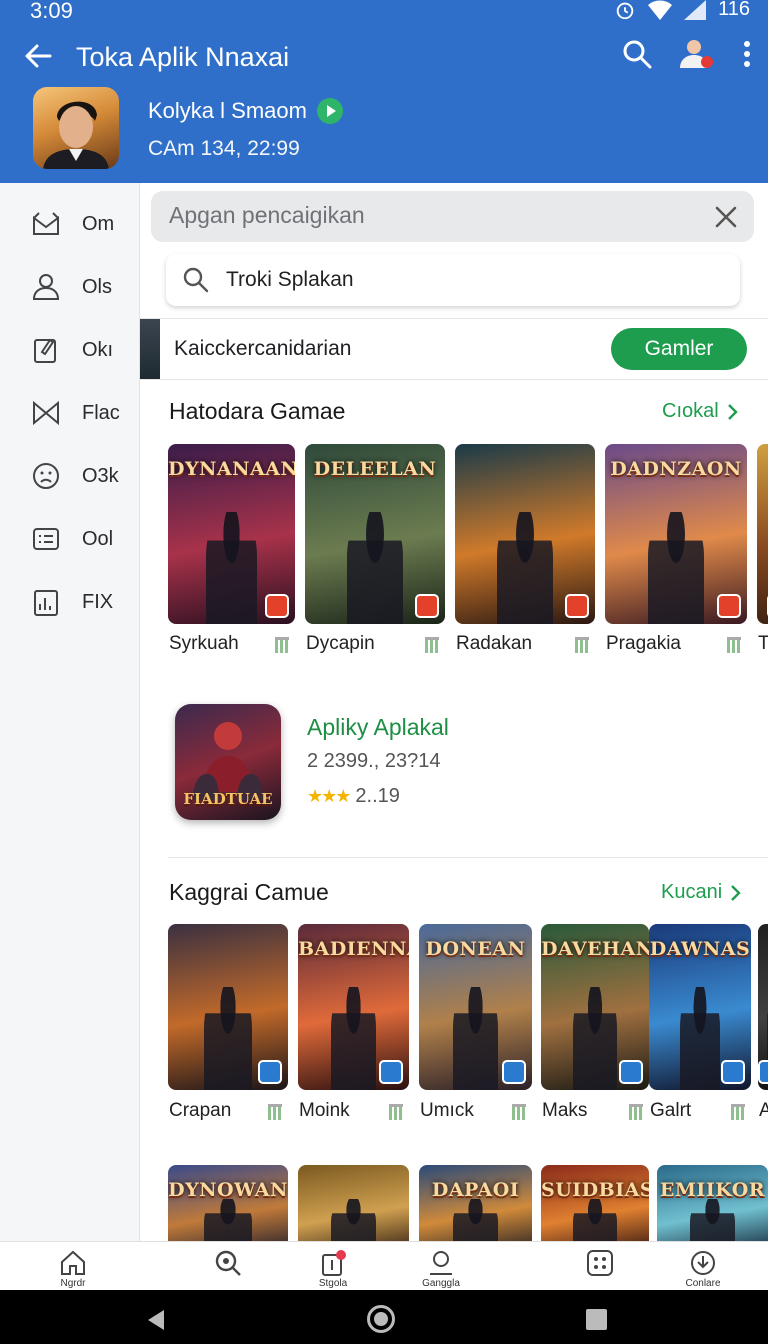 The image size is (768, 1344). What do you see at coordinates (595, 949) in the screenshot?
I see `game-card-art-title: DAVEHAN` at bounding box center [595, 949].